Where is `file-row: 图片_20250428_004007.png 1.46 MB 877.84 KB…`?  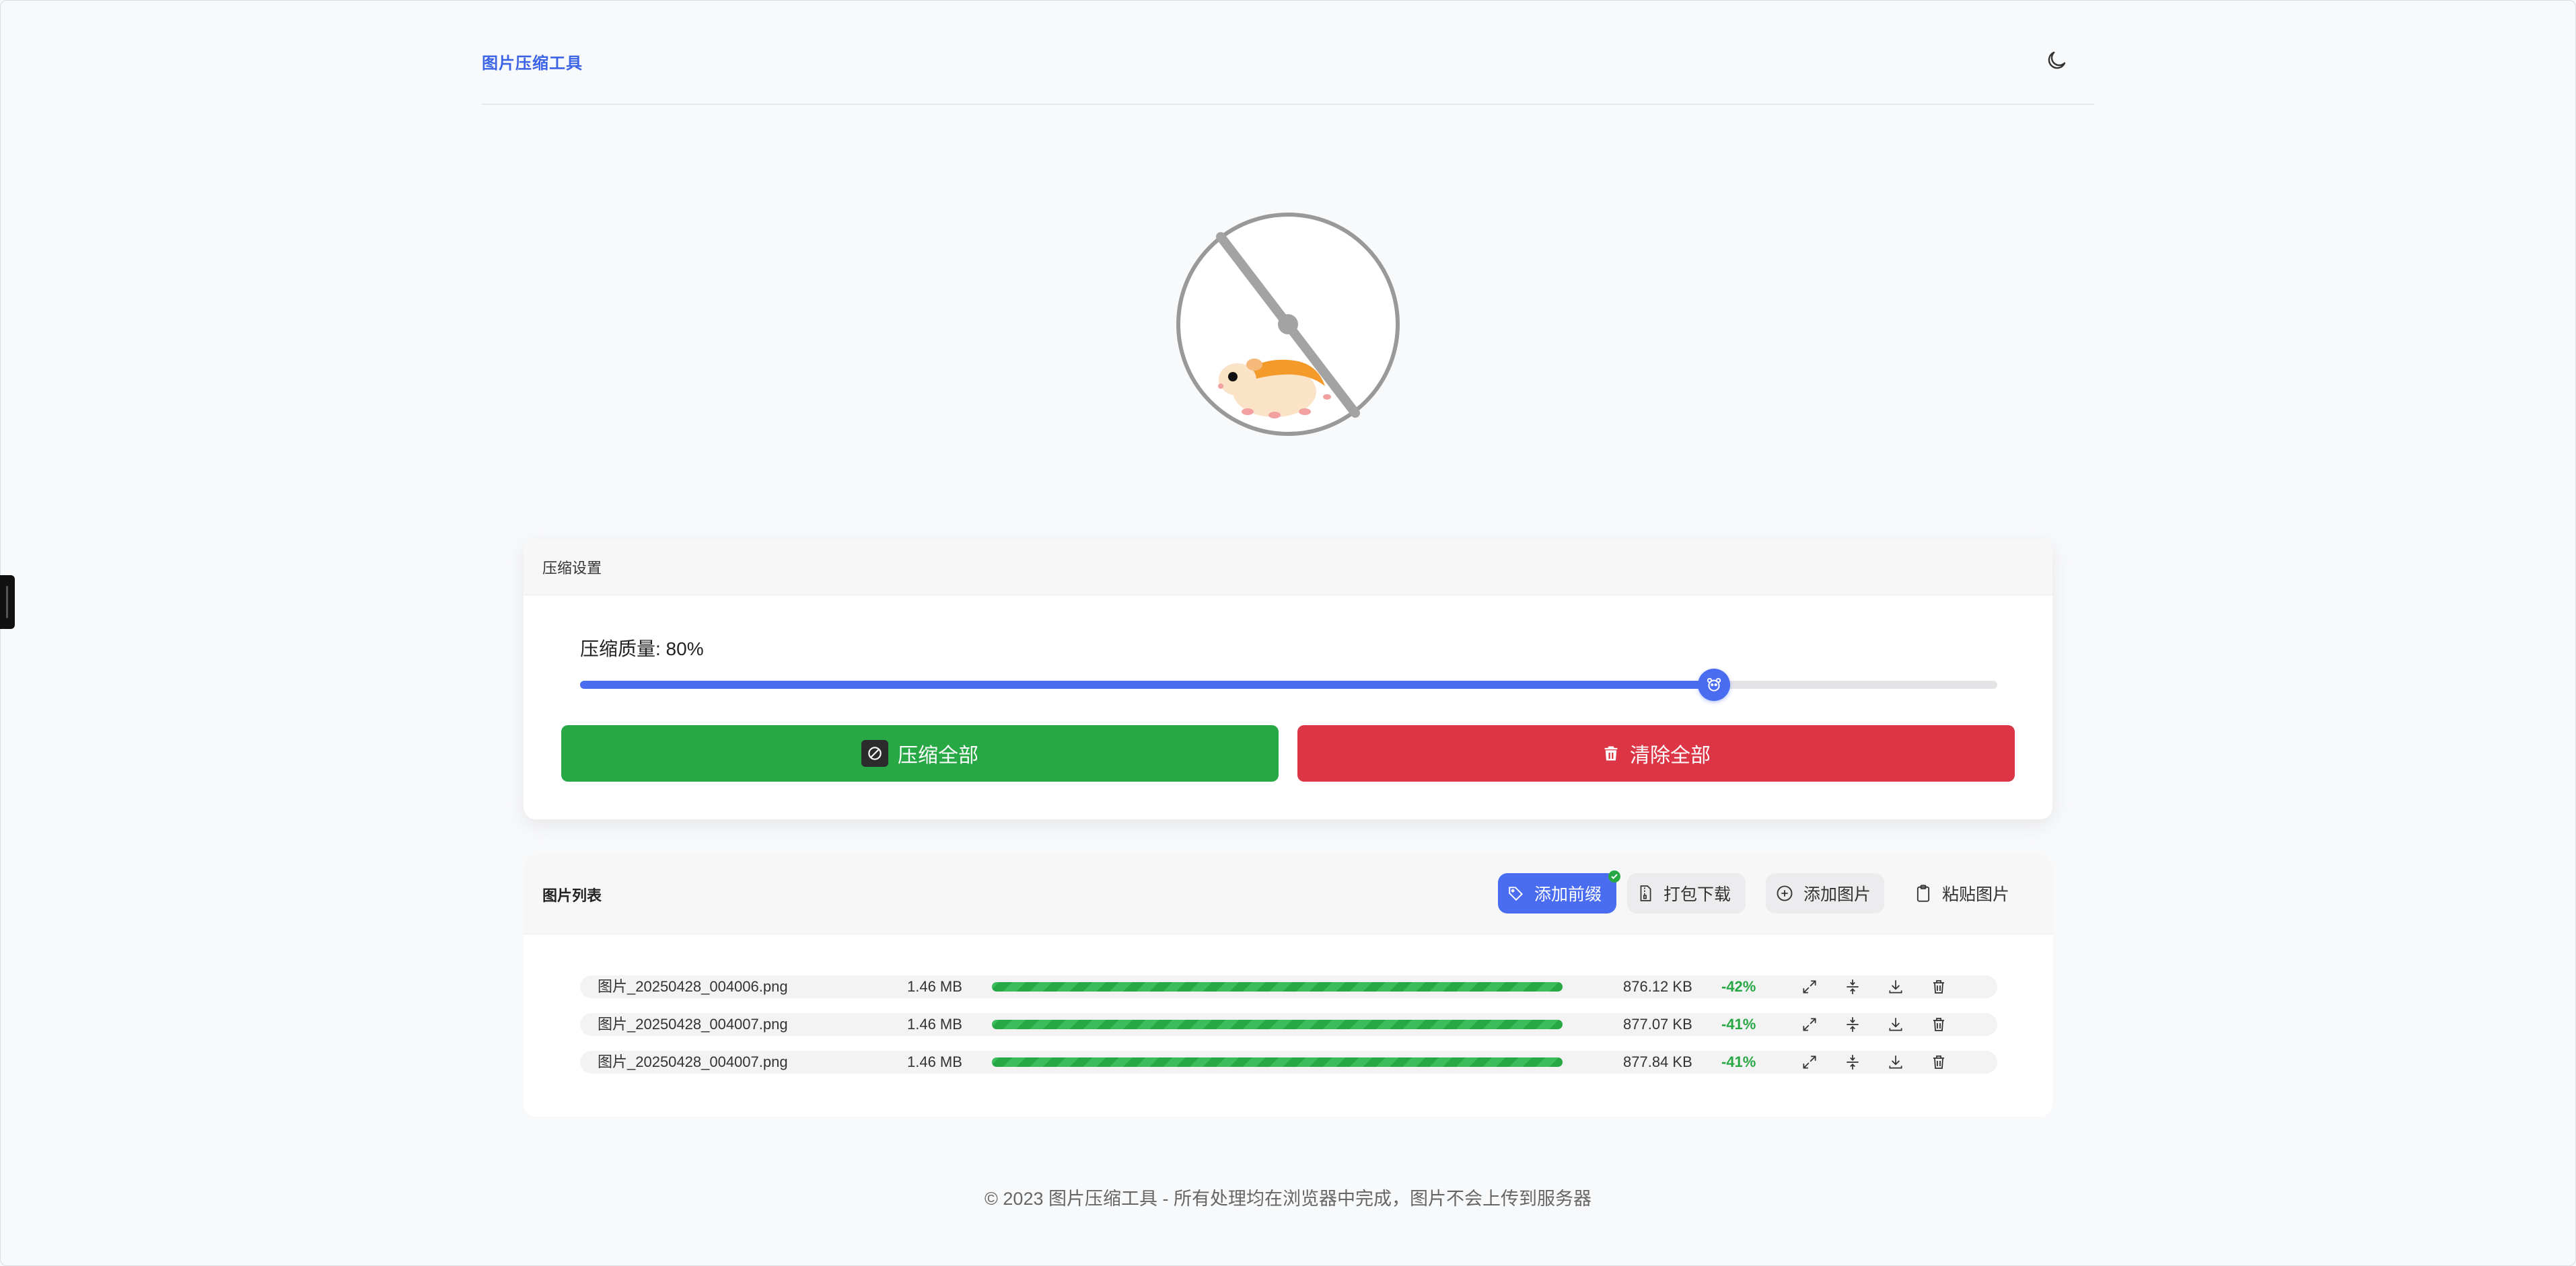
file-row: 图片_20250428_004007.png 1.46 MB 877.84 KB… is located at coordinates (1288, 1062).